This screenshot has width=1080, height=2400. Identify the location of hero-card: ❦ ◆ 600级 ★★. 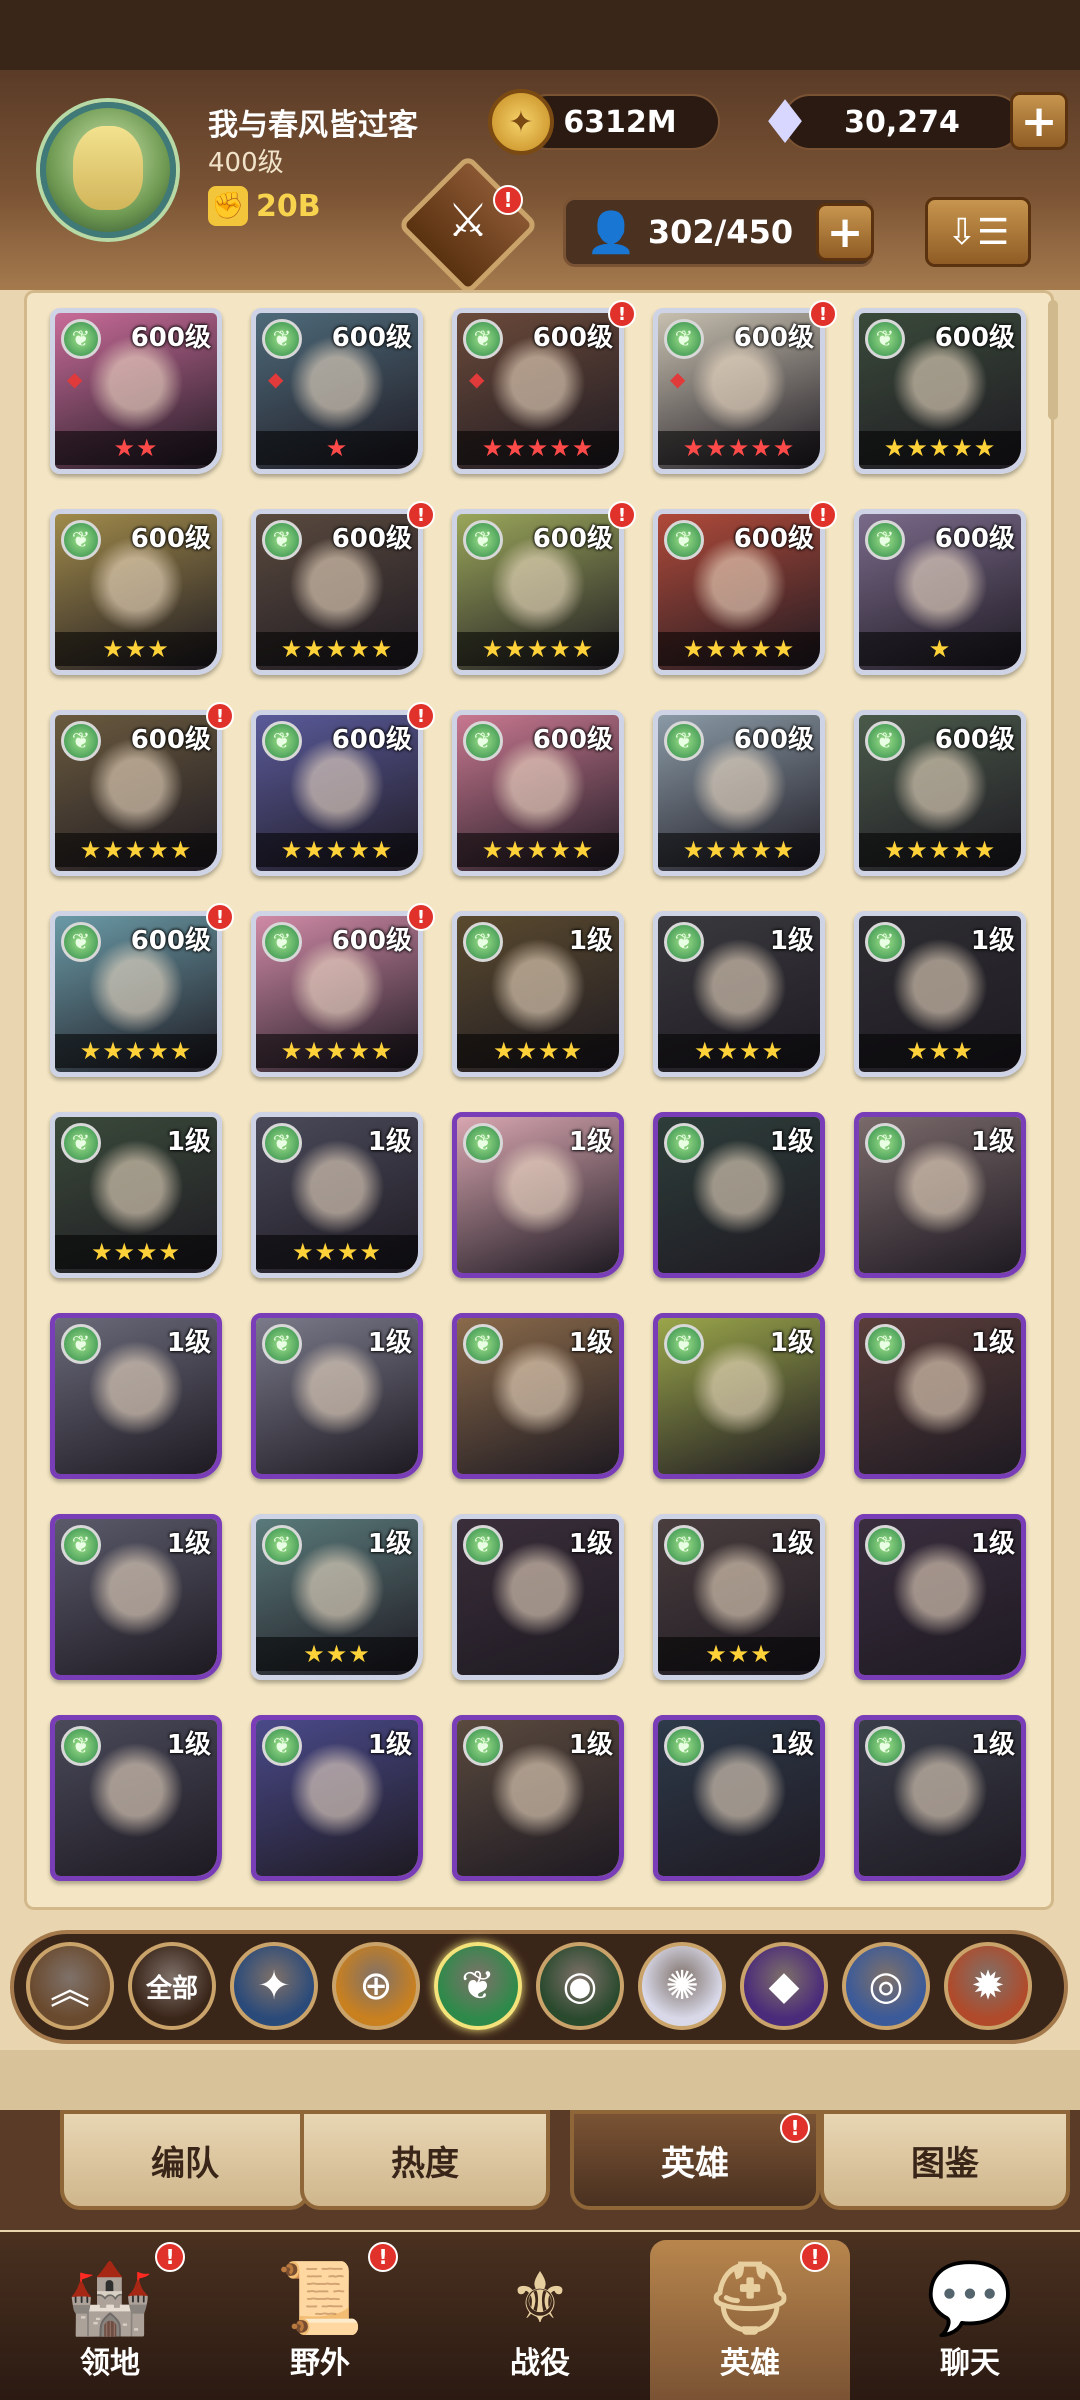
(136, 391).